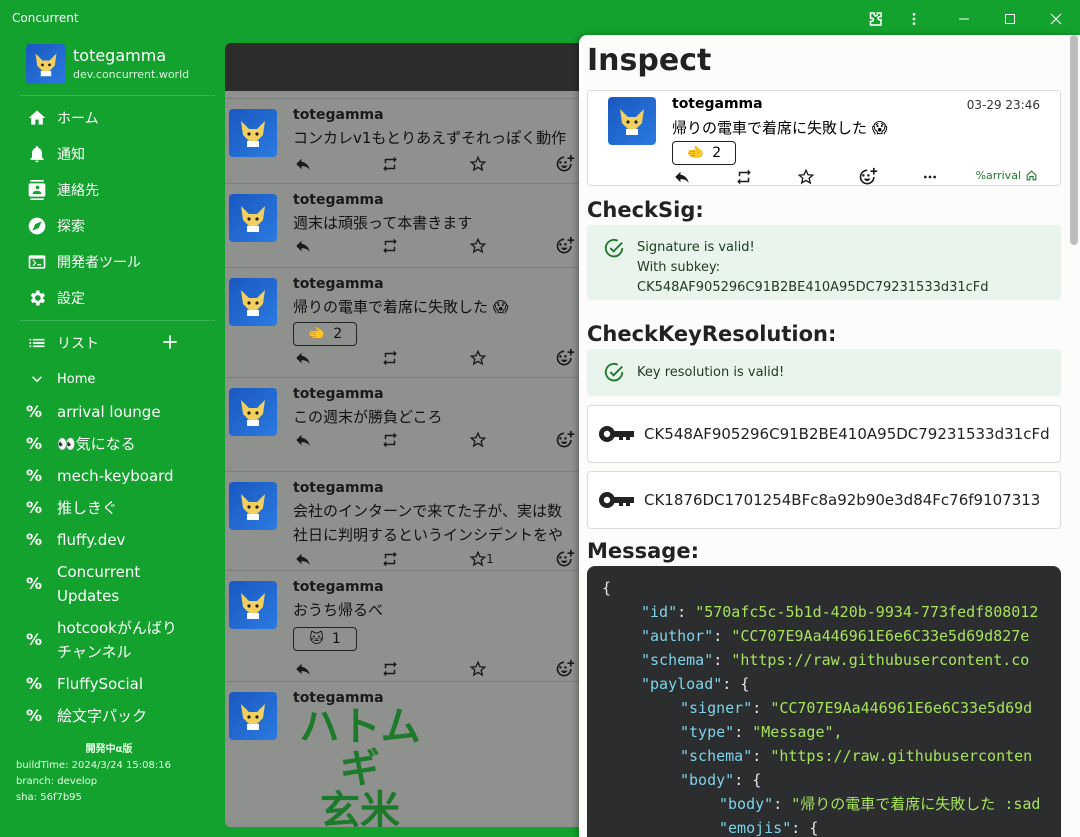 This screenshot has height=837, width=1080. Describe the element at coordinates (1074, 140) in the screenshot. I see `scrollbar` at that location.